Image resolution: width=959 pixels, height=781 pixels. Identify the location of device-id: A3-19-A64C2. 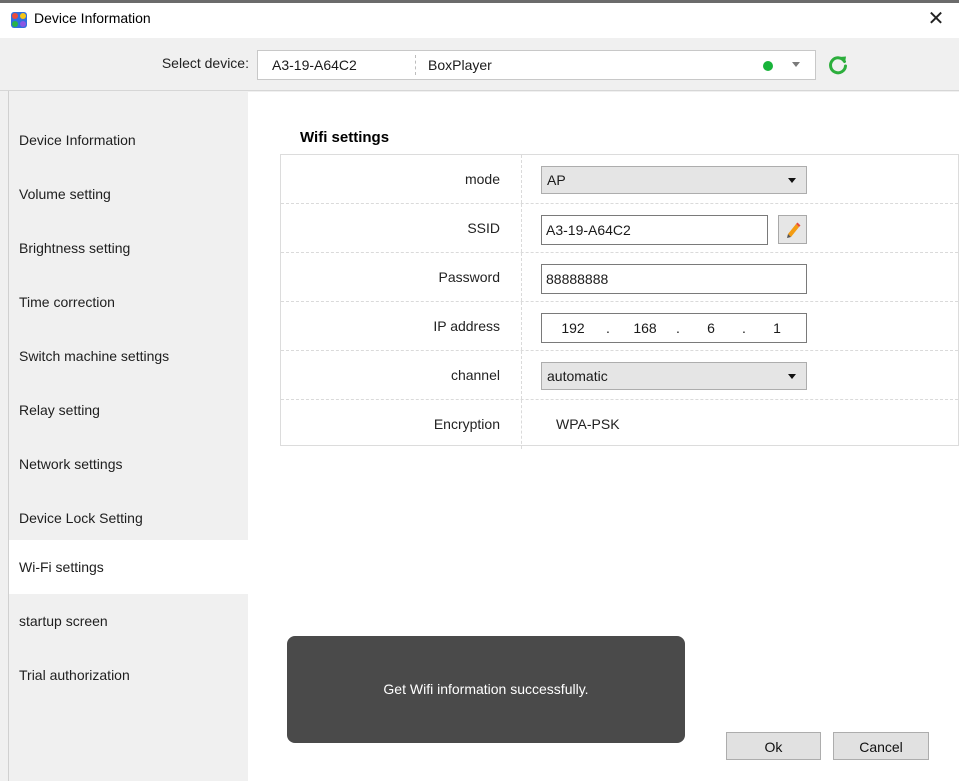
(314, 65).